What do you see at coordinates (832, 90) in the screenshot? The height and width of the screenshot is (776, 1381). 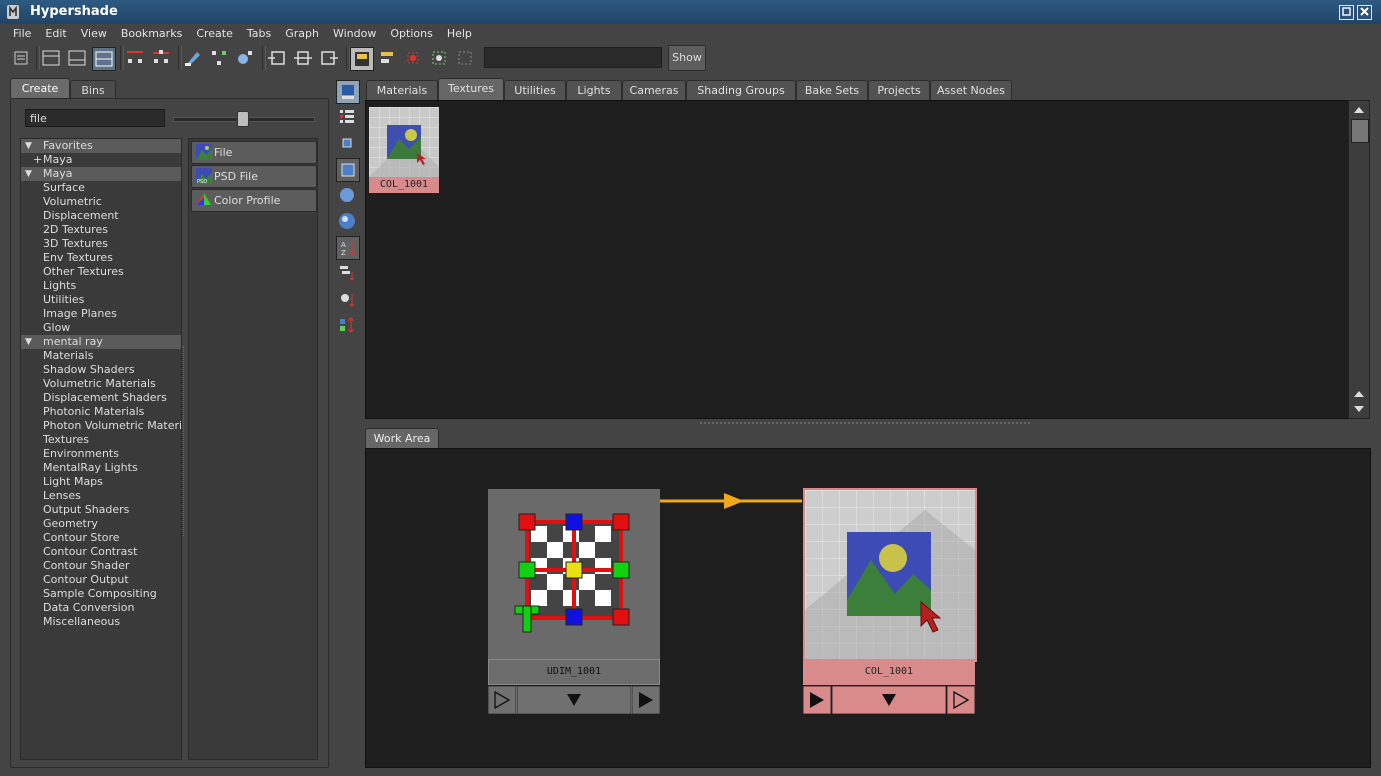 I see `tab-bake-sets: Bake Sets` at bounding box center [832, 90].